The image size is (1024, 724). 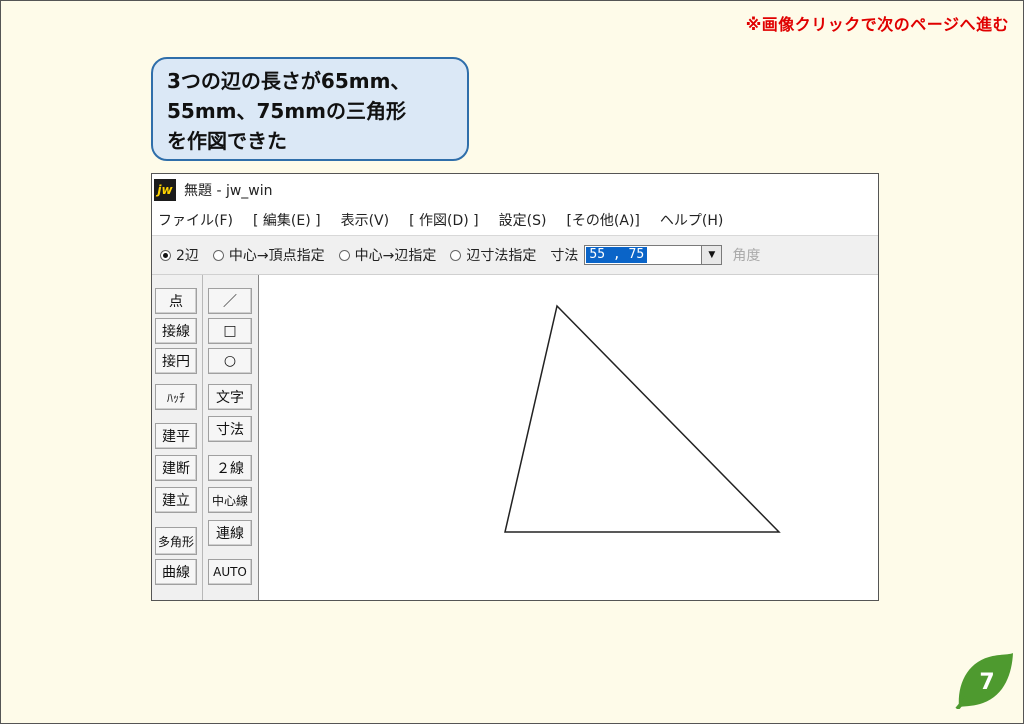 What do you see at coordinates (746, 256) in the screenshot?
I see `angle-label: 角度` at bounding box center [746, 256].